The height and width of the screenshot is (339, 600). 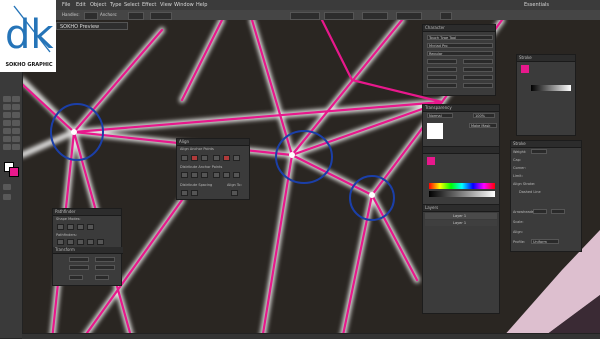 I want to click on arrowhead-end-select, so click(x=558, y=211).